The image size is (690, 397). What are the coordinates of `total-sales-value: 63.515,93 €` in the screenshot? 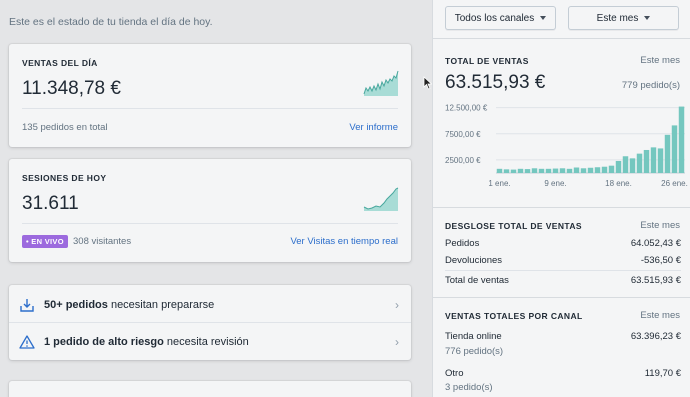 It's located at (495, 82).